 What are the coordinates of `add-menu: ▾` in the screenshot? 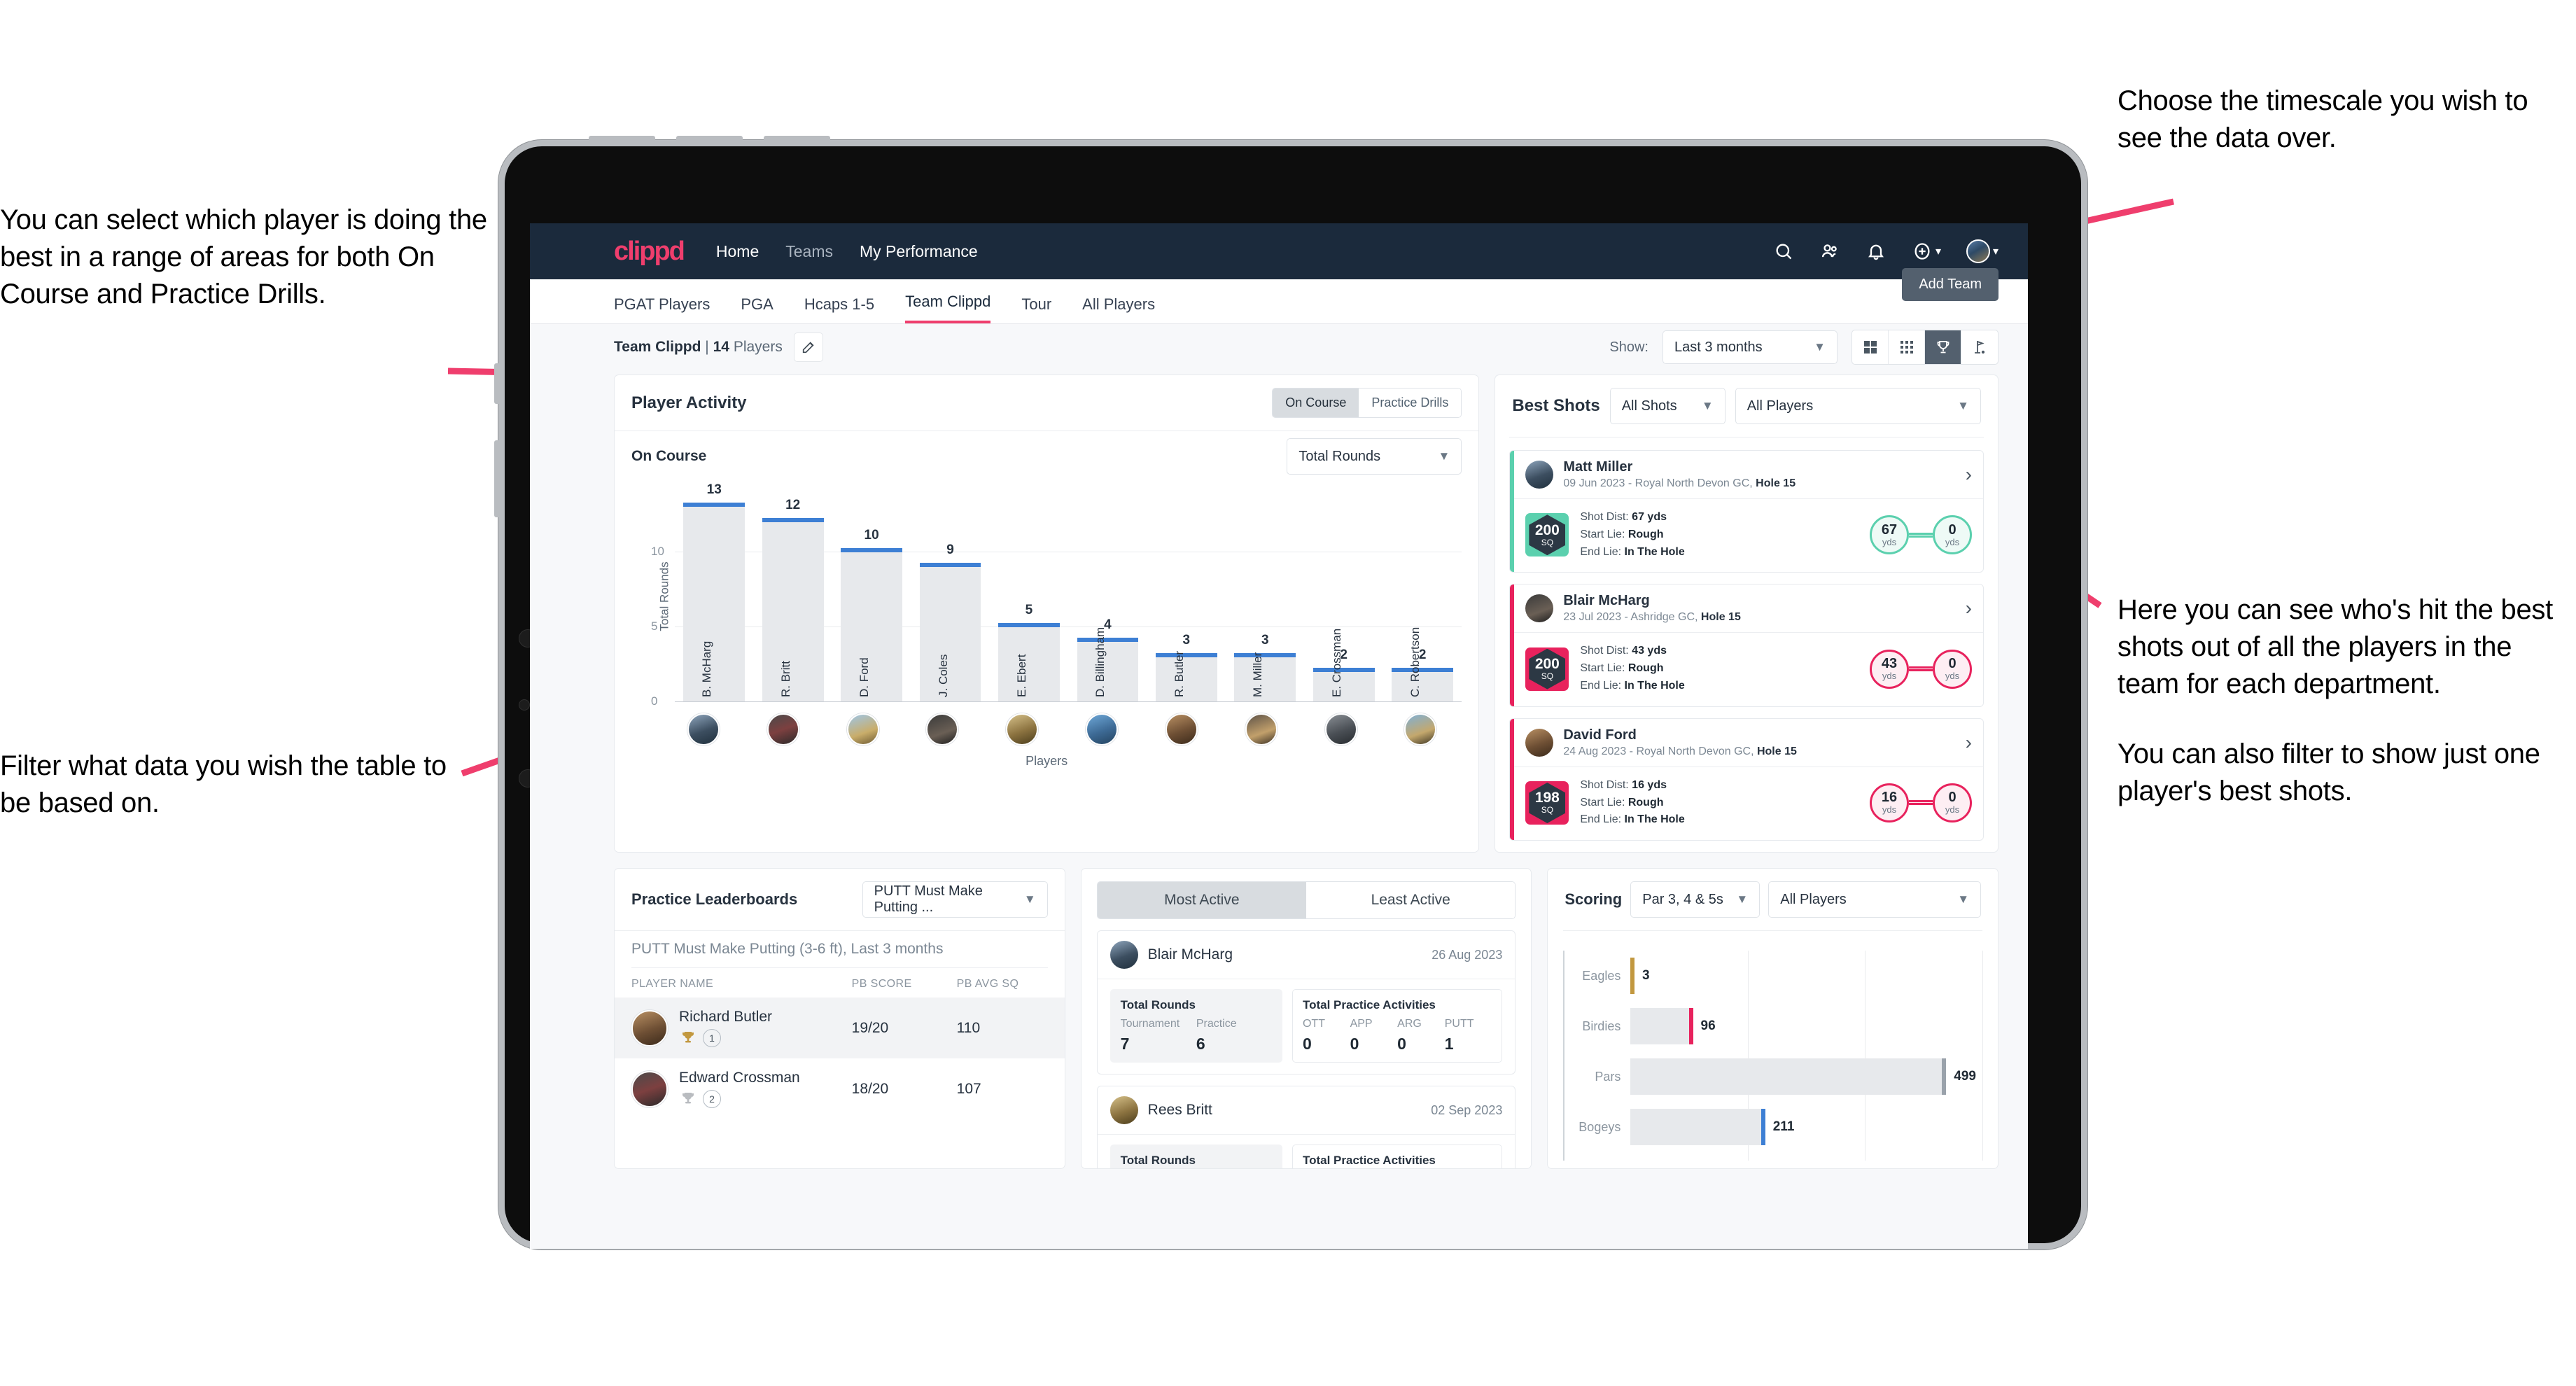 It's located at (1926, 251).